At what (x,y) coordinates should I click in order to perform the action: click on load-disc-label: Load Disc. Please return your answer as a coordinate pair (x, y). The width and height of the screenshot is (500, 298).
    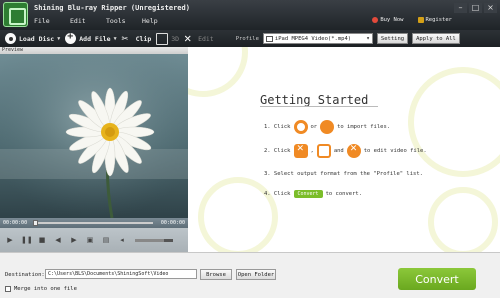
    Looking at the image, I should click on (37, 38).